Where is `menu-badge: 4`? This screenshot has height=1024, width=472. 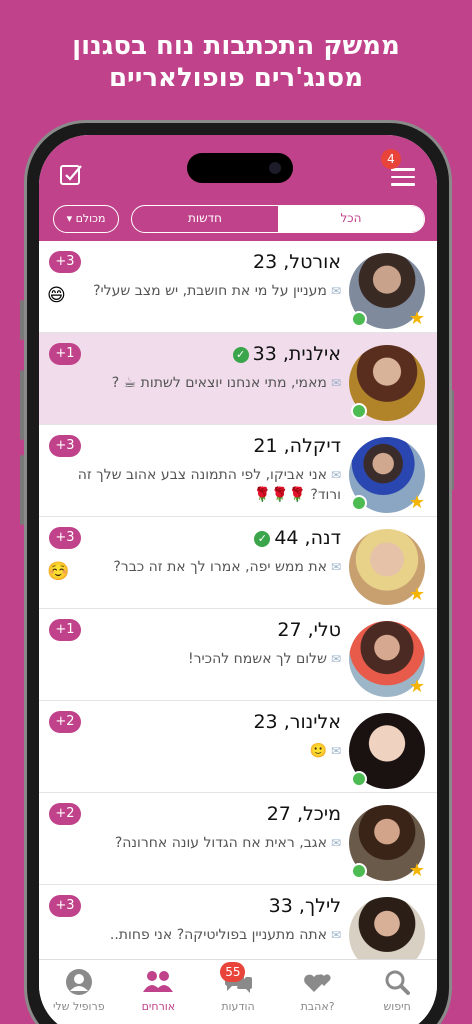
menu-badge: 4 is located at coordinates (391, 159).